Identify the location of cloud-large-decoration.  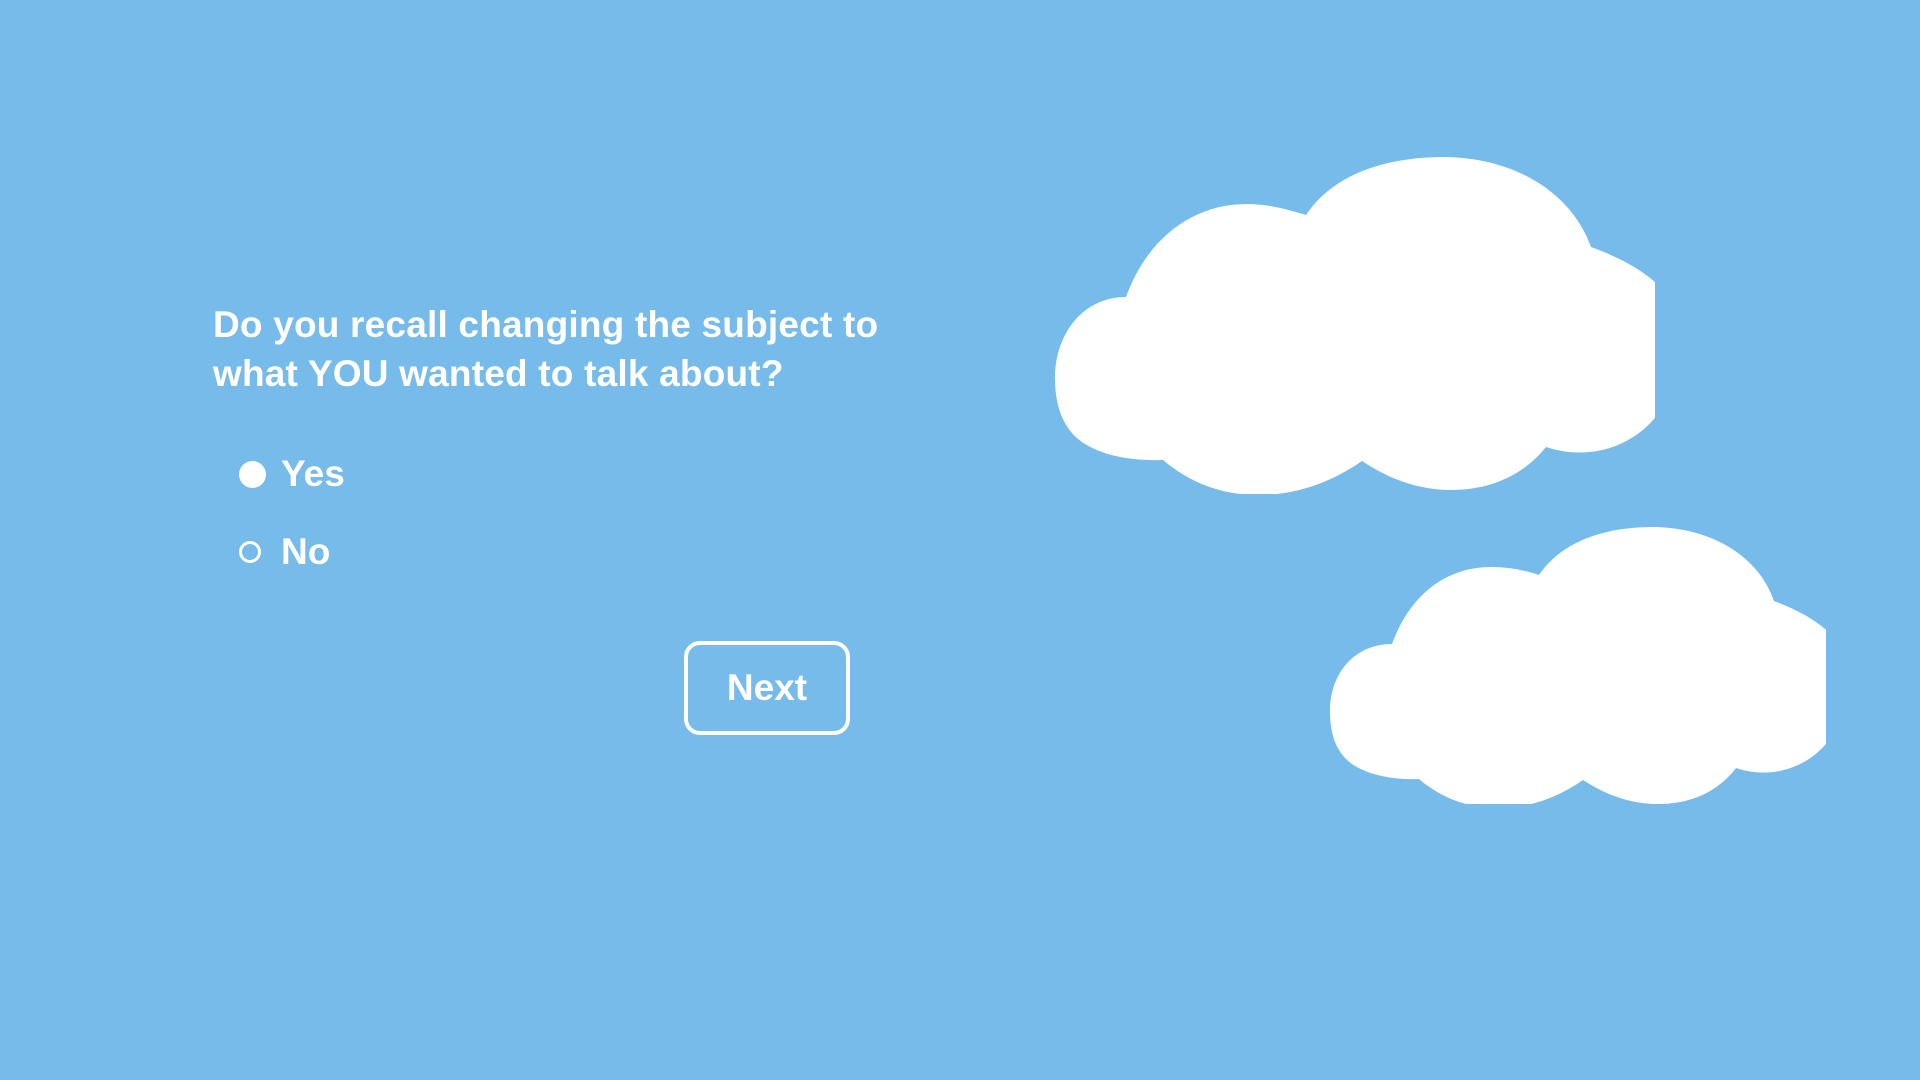
(1355, 325).